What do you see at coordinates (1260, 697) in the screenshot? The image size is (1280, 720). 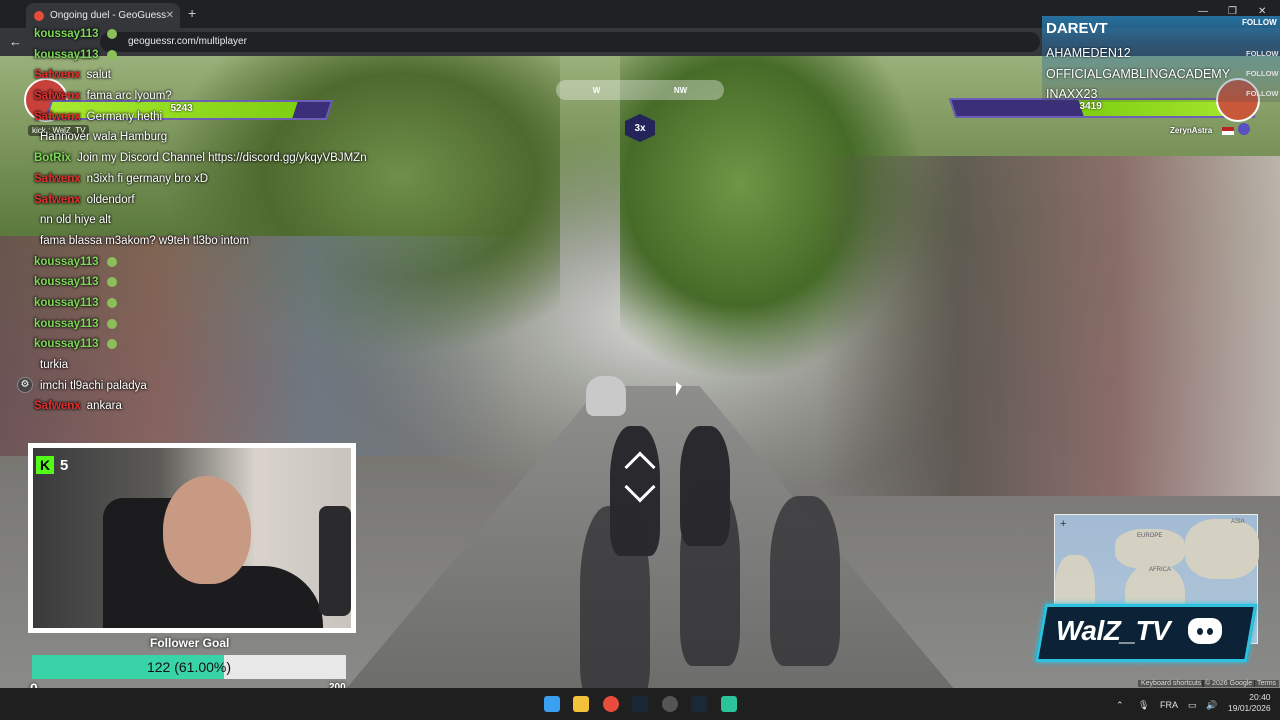 I see `clock-time: 20:40` at bounding box center [1260, 697].